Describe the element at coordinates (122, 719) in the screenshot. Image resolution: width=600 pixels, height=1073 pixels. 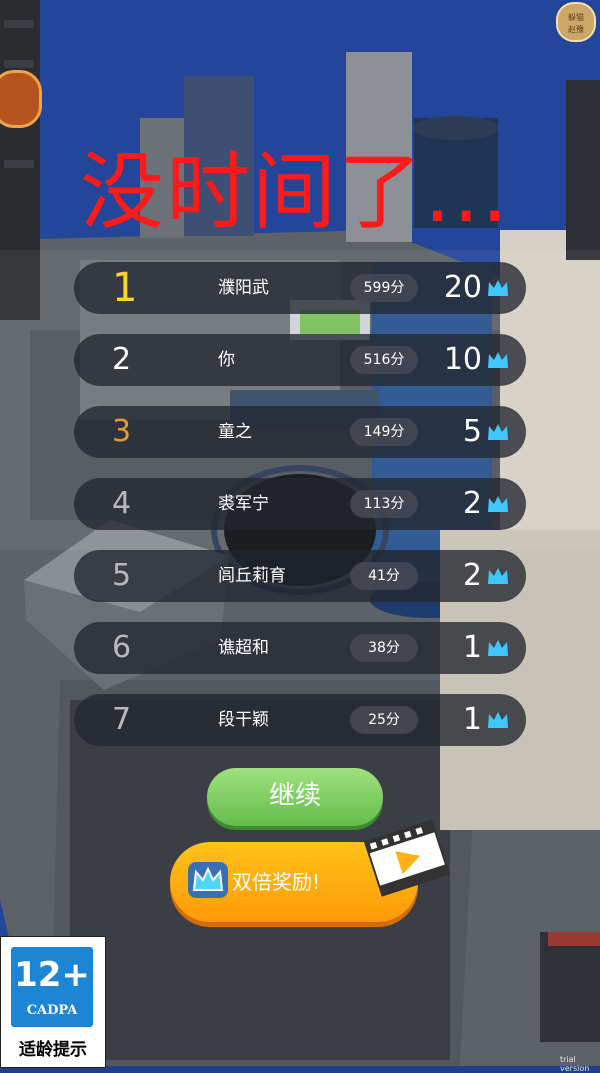
I see `rank-number: 7` at that location.